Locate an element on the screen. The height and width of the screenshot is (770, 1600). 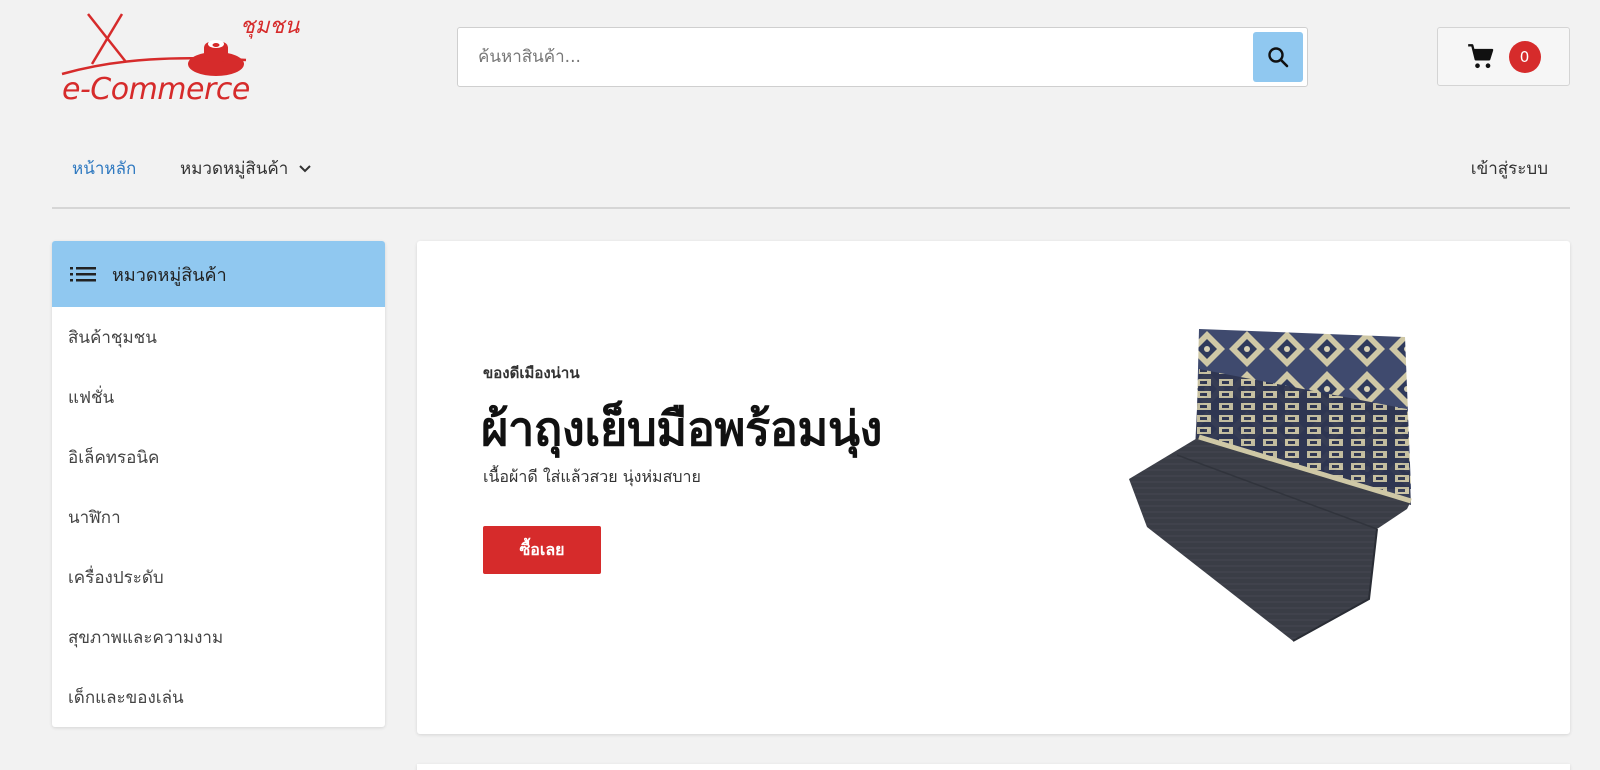
sidebar-item-kids-toys: เด็กและของเล่น is located at coordinates (218, 697).